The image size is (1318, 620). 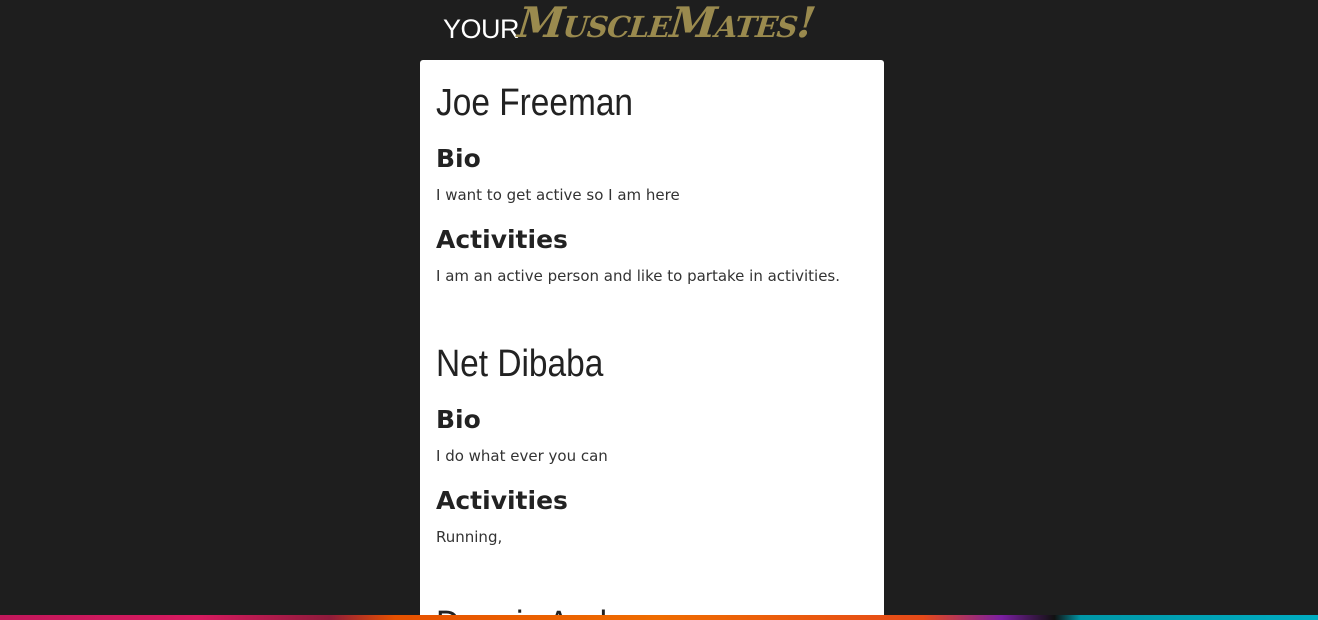 I want to click on profile-name: Joe Freeman, so click(x=535, y=103).